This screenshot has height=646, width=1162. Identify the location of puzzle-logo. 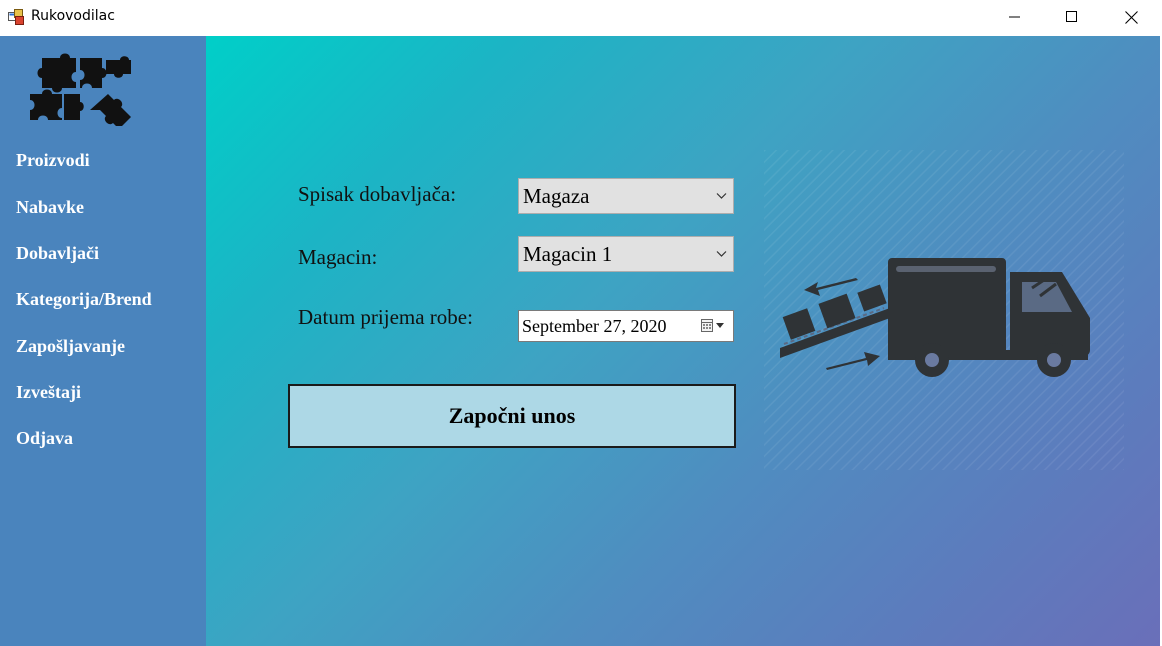
(80, 89).